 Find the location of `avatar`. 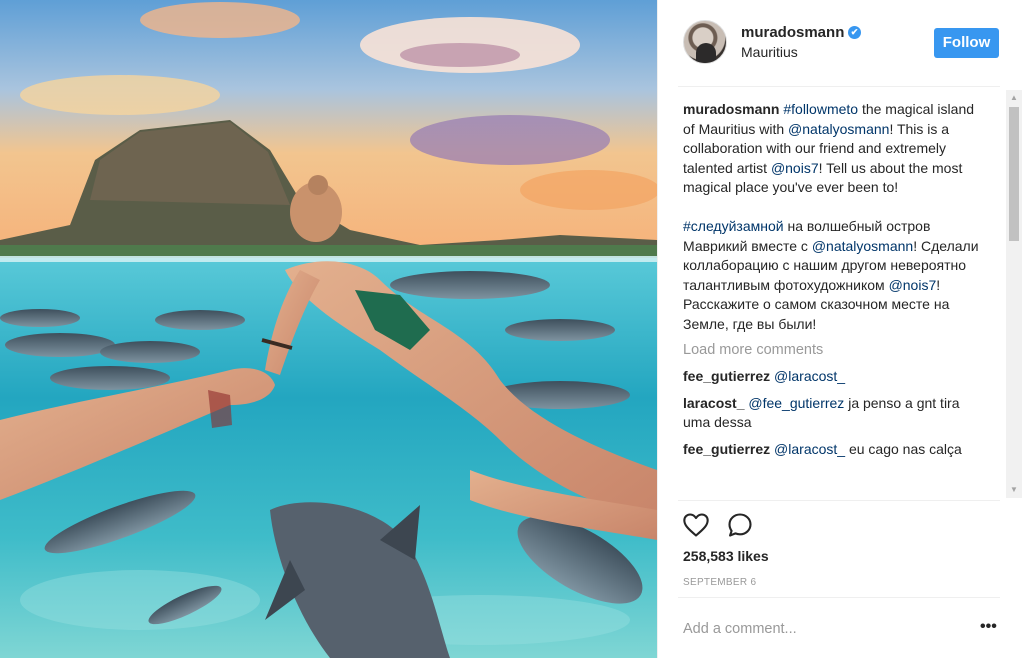

avatar is located at coordinates (705, 42).